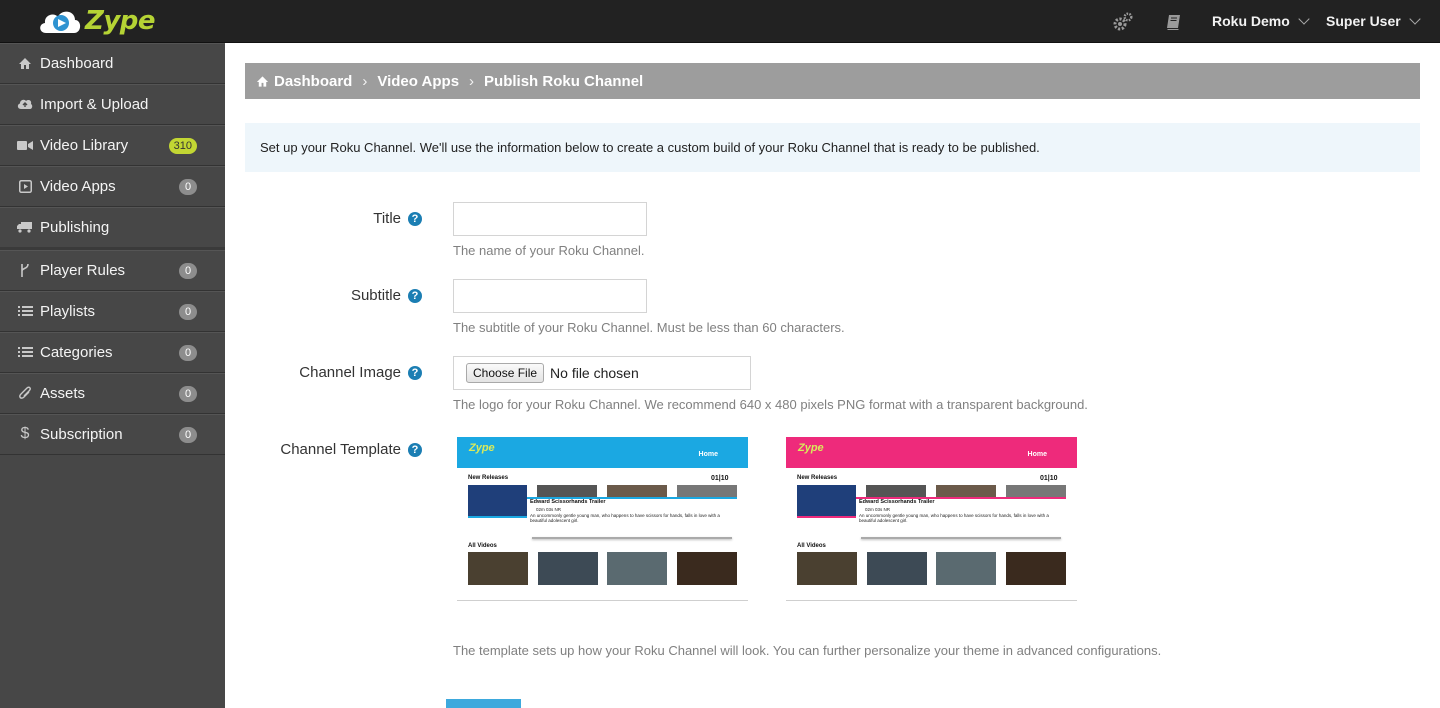 The width and height of the screenshot is (1440, 708). Describe the element at coordinates (1251, 21) in the screenshot. I see `account-menu-label: Roku Demo` at that location.